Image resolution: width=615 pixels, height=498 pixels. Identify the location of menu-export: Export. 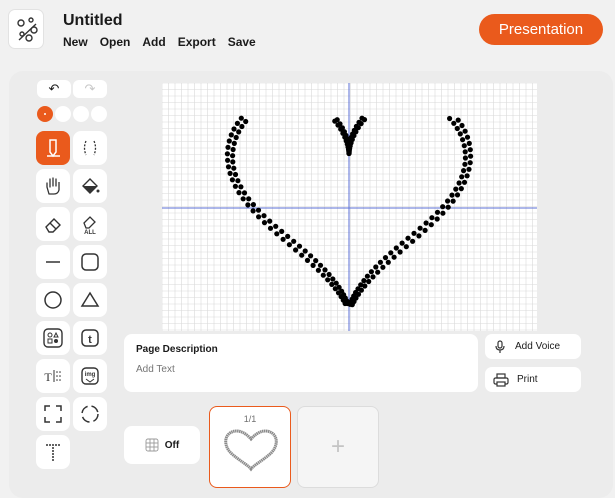
(197, 42).